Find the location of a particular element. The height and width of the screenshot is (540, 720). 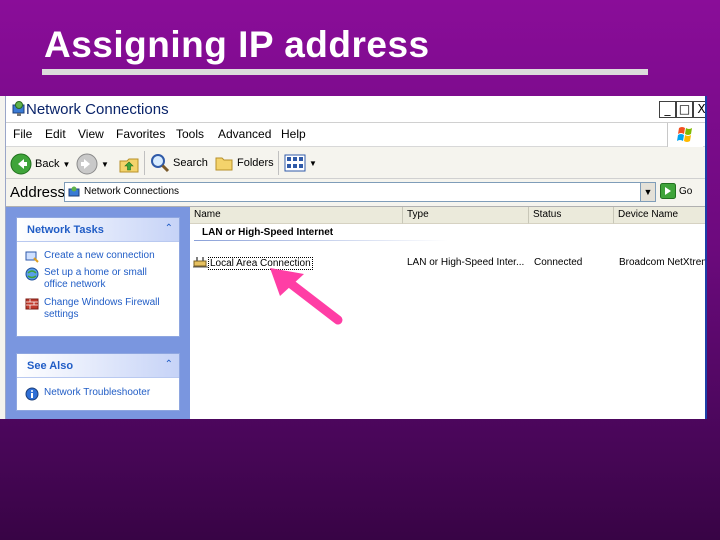

up-folder-button is located at coordinates (129, 164).